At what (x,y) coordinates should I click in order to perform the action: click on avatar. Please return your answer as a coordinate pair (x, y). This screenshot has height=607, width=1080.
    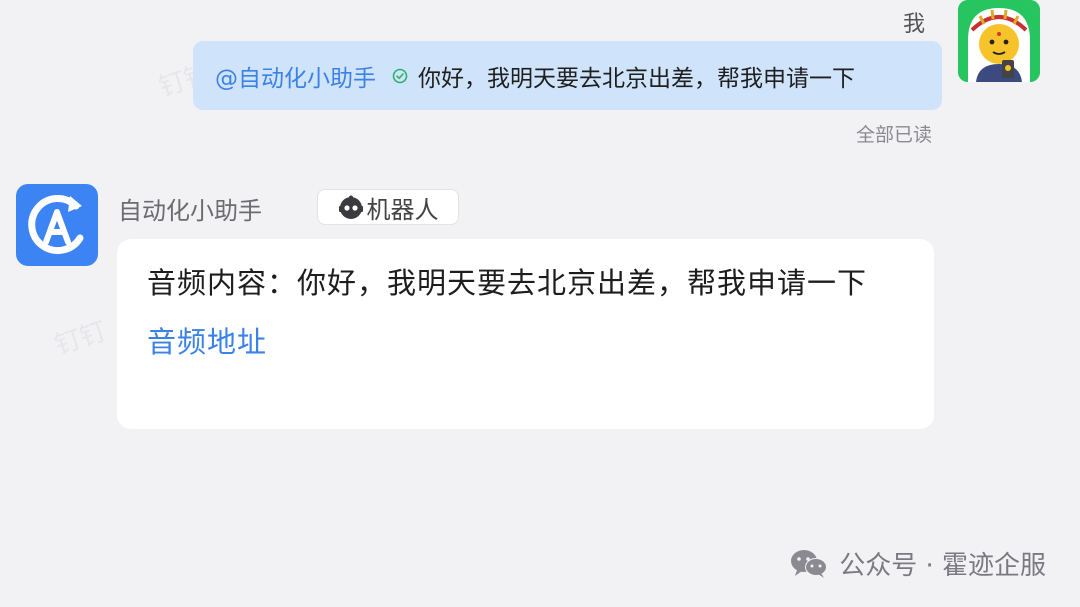
    Looking at the image, I should click on (999, 41).